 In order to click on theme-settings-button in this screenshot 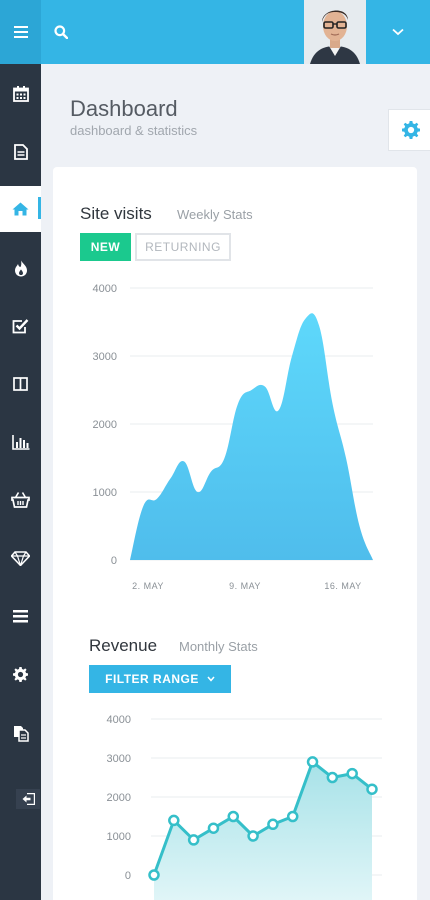, I will do `click(409, 130)`.